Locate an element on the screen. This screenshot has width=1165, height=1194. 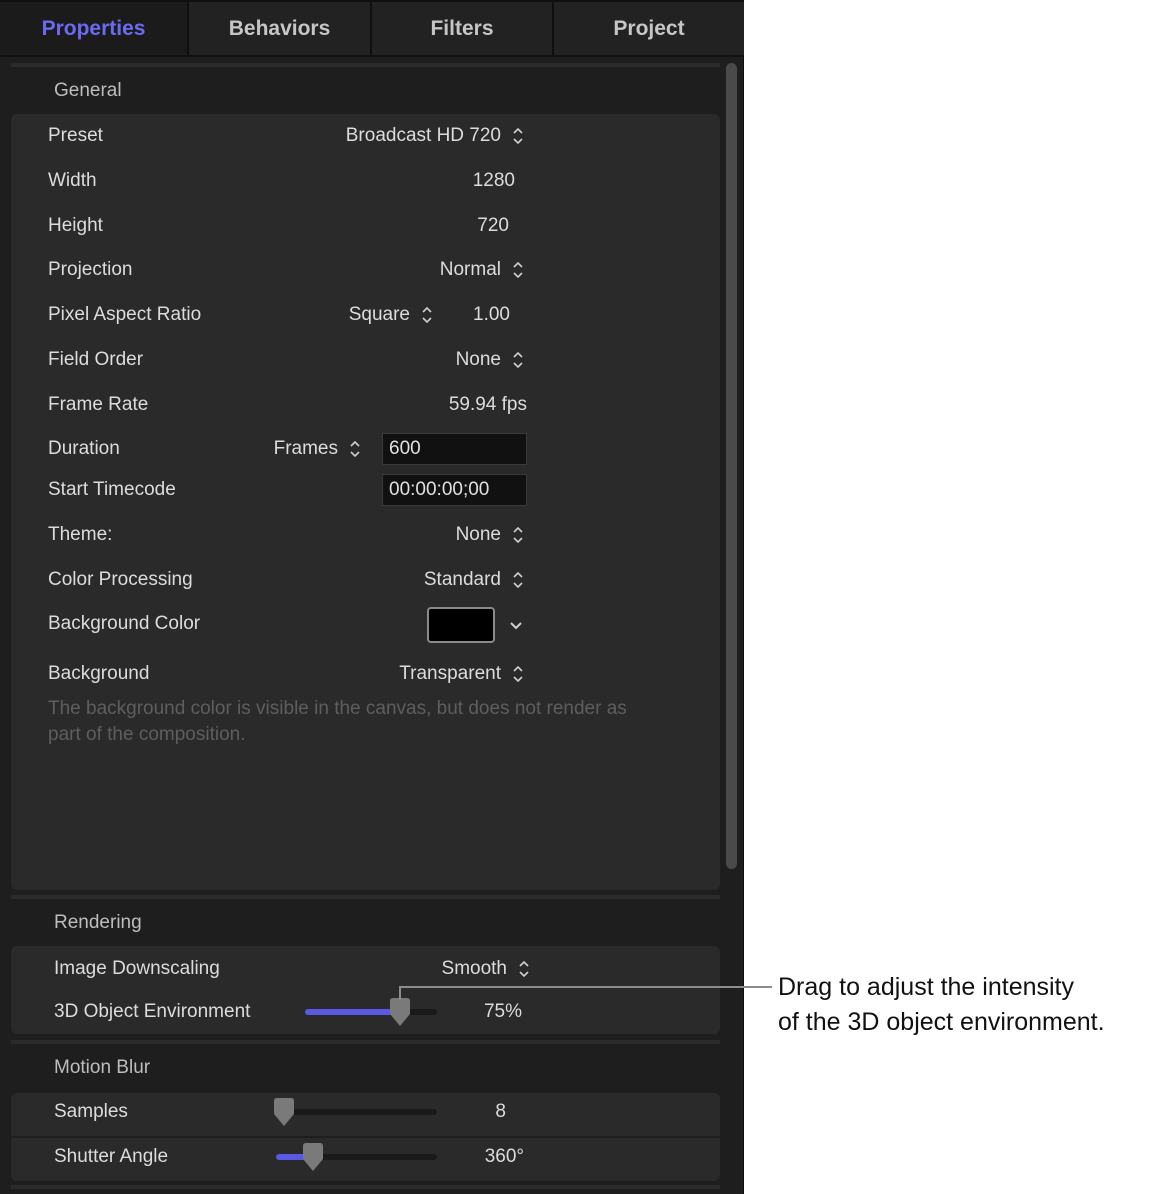
frame-rate-value: 59.94 fps is located at coordinates (487, 404).